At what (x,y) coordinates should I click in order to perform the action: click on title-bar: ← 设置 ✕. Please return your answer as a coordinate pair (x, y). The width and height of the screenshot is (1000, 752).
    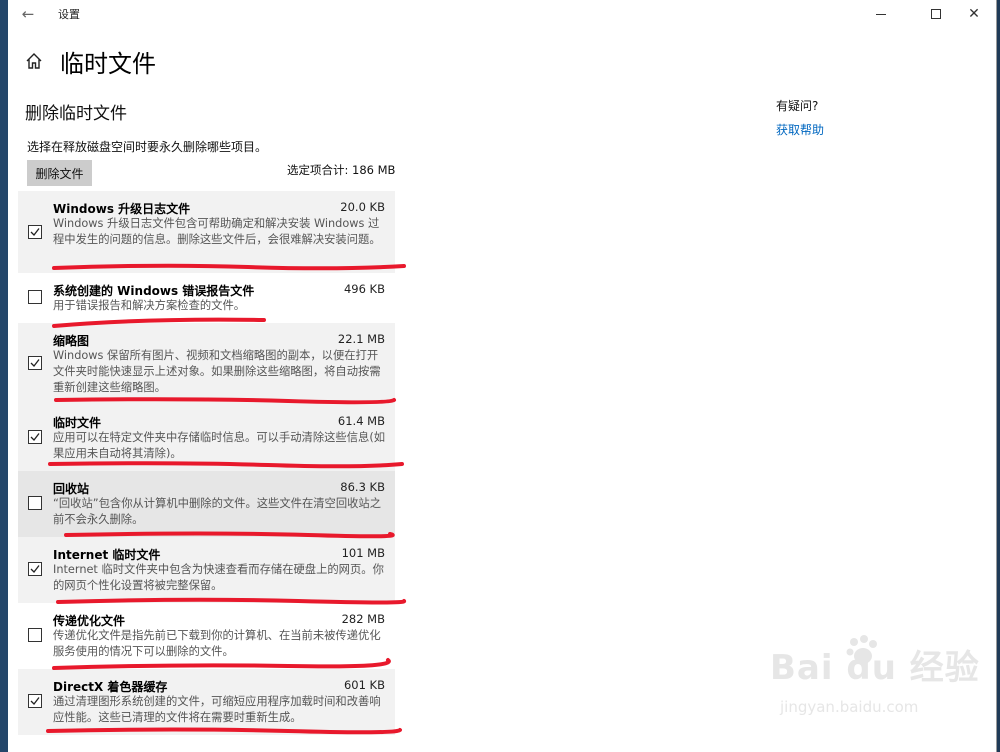
    Looking at the image, I should click on (502, 14).